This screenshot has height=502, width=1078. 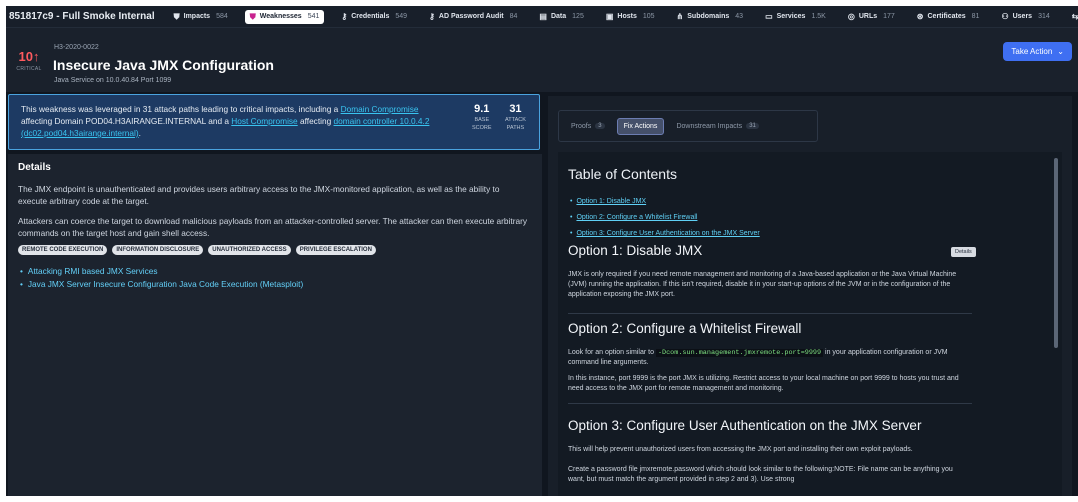 I want to click on base-score-label-1: BASE, so click(x=482, y=120).